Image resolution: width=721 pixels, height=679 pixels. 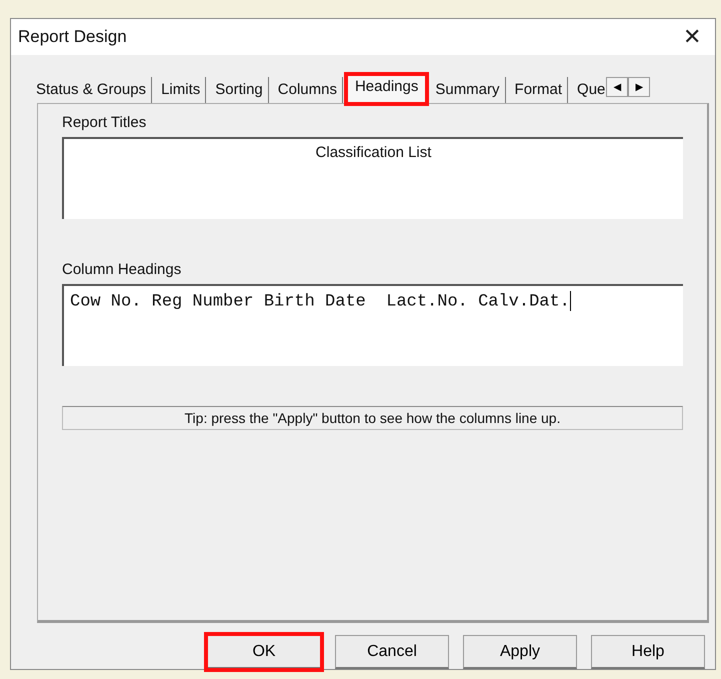 I want to click on tab: Headings, so click(x=386, y=89).